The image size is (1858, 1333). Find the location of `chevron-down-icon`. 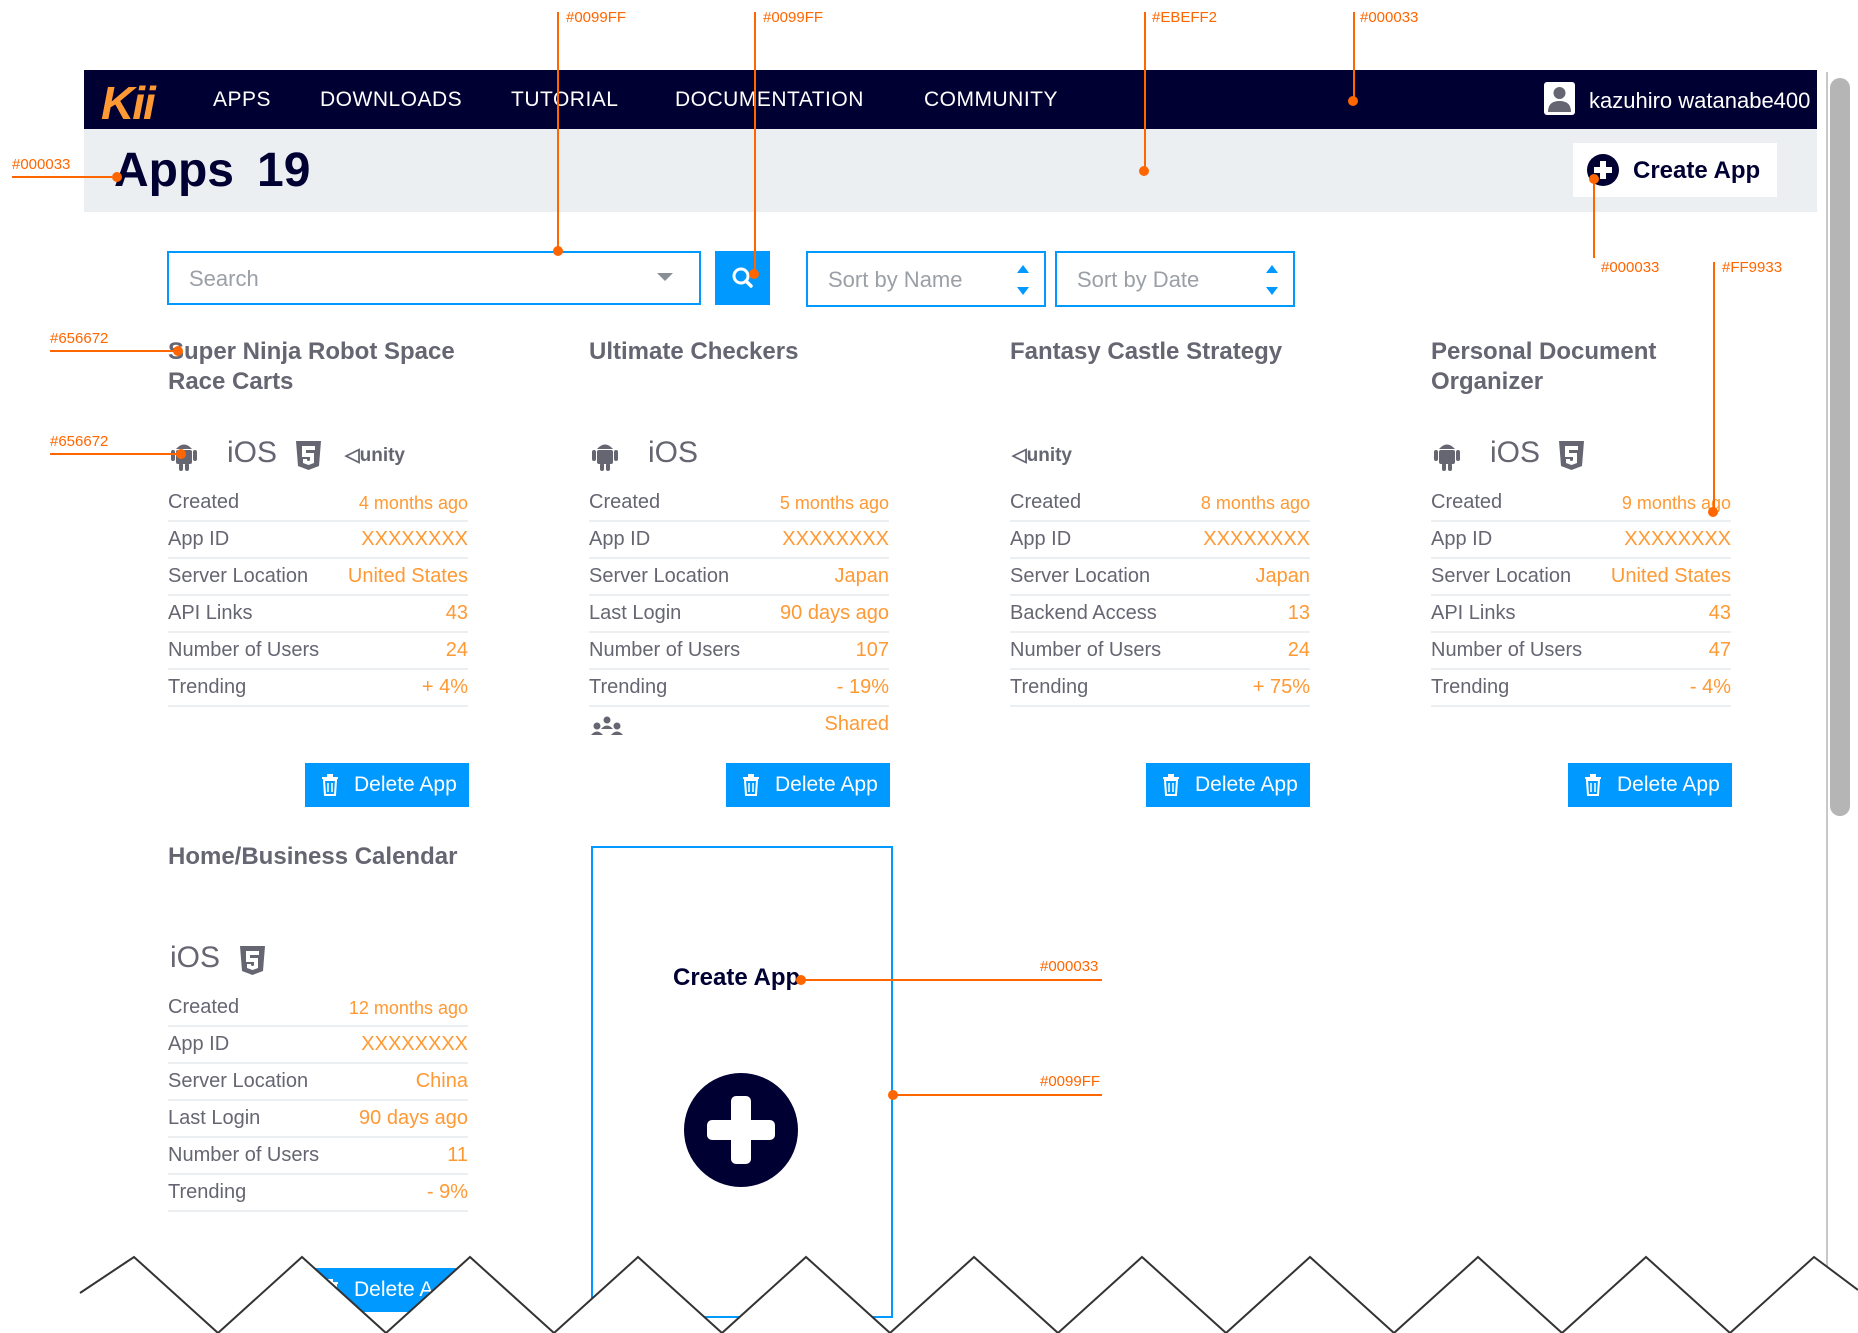

chevron-down-icon is located at coordinates (665, 277).